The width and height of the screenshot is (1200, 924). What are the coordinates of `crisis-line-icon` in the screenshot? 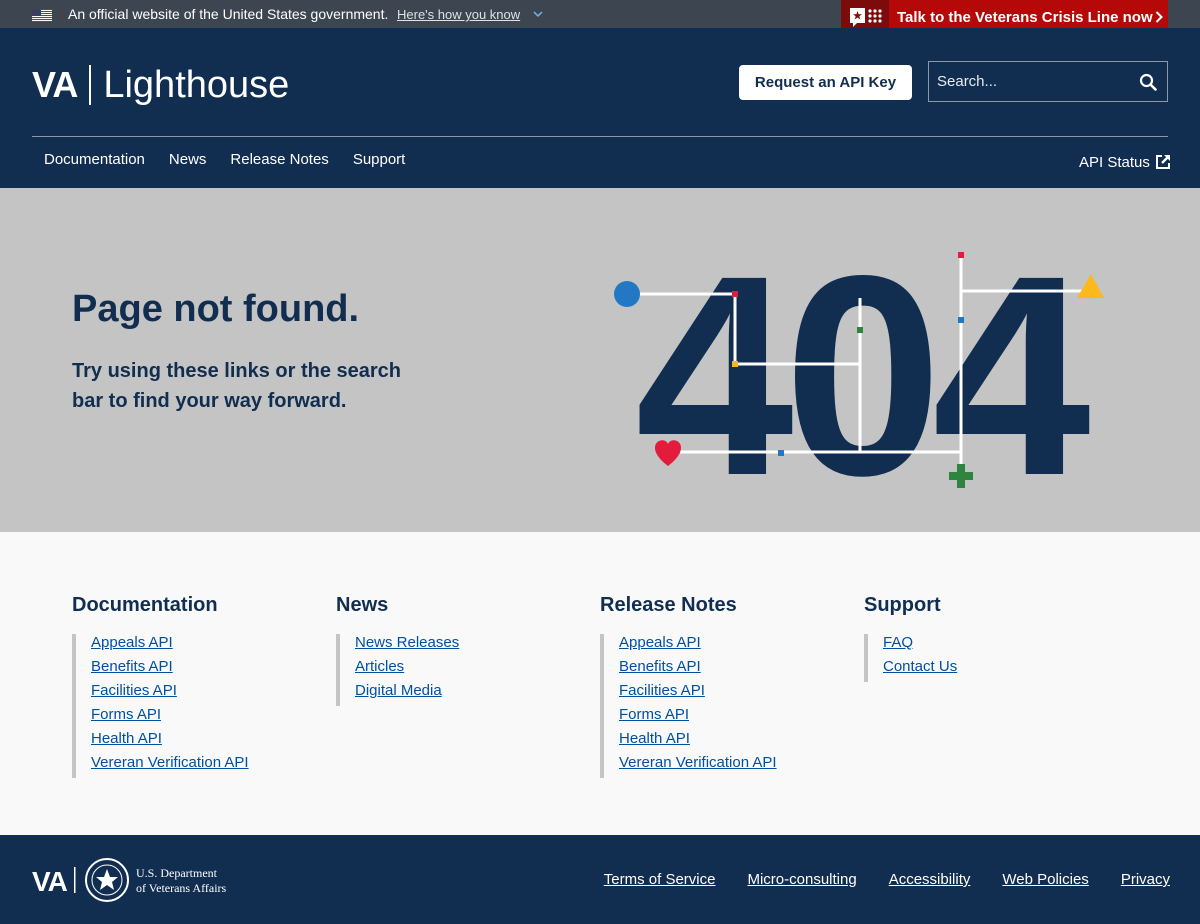 It's located at (866, 17).